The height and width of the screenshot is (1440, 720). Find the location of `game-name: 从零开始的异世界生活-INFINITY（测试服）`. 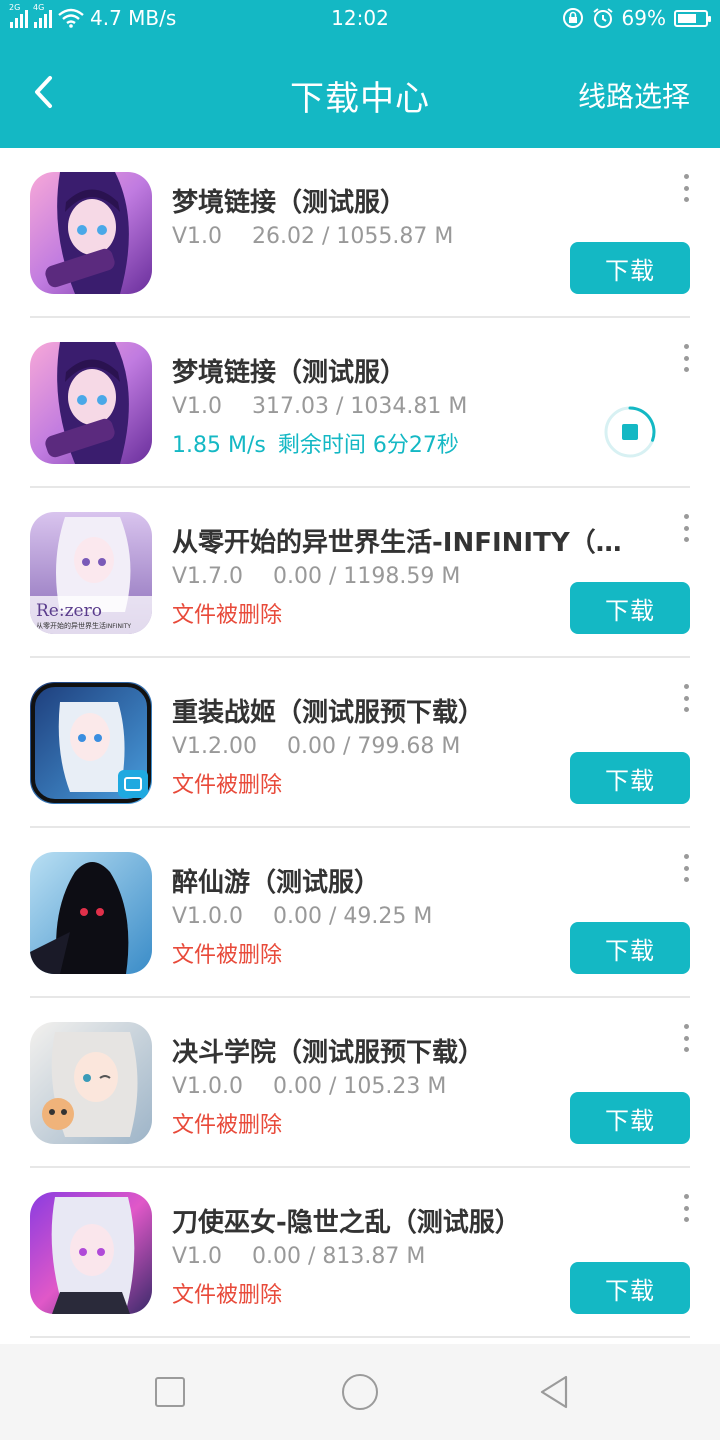

game-name: 从零开始的异世界生活-INFINITY（测试服） is located at coordinates (402, 543).